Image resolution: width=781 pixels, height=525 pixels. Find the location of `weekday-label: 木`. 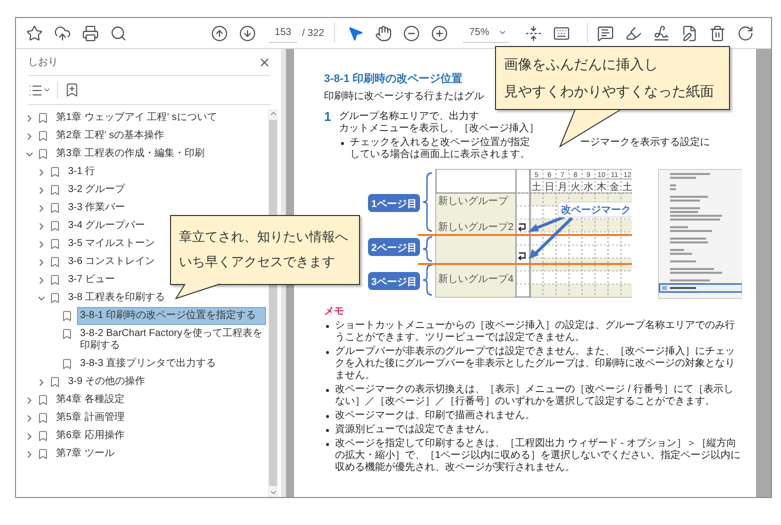

weekday-label: 木 is located at coordinates (601, 187).